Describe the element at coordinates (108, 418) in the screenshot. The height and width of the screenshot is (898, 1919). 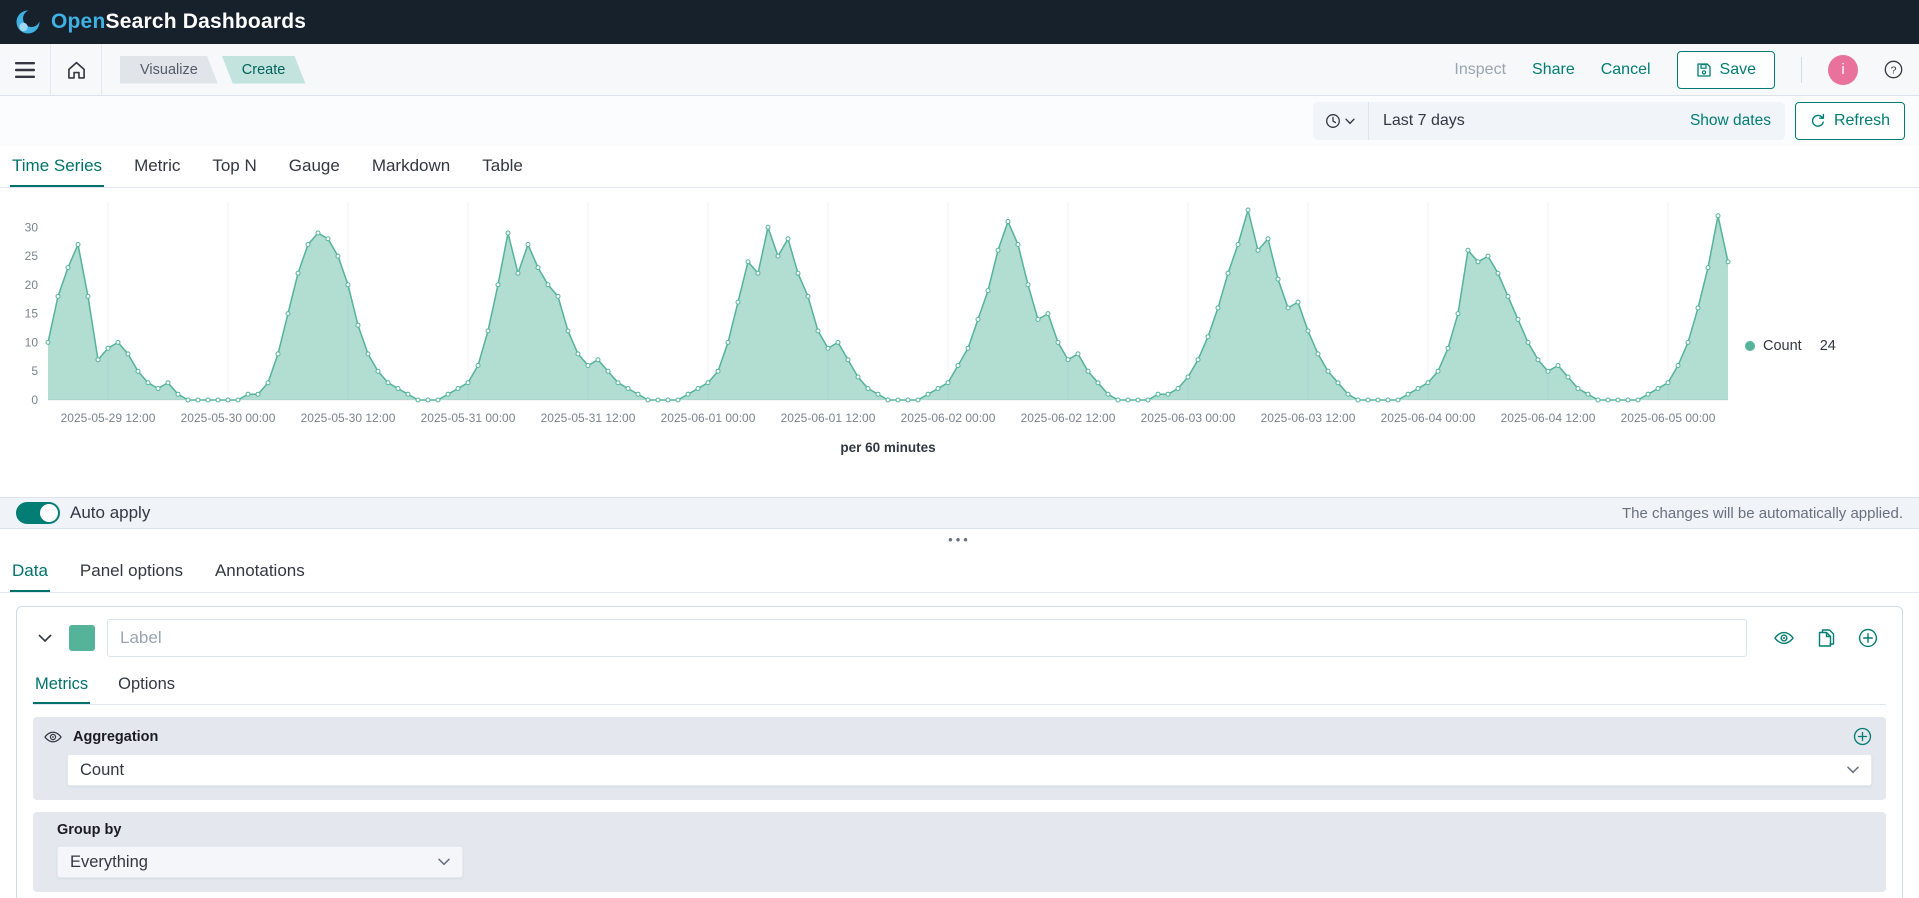
I see `svg-text: 2025-05-29 12:00` at that location.